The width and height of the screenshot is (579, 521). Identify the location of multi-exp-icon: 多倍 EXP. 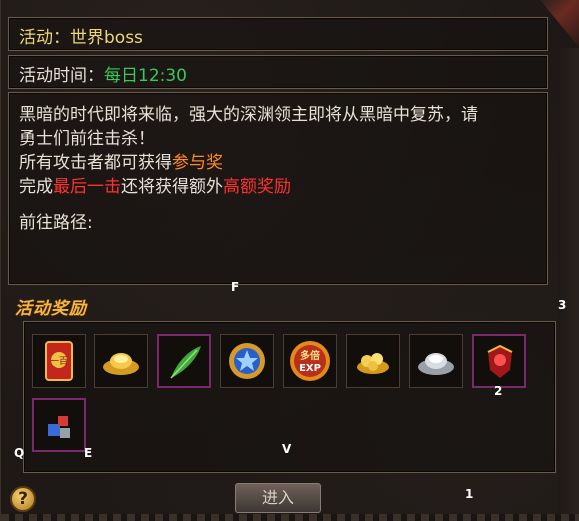
(310, 361).